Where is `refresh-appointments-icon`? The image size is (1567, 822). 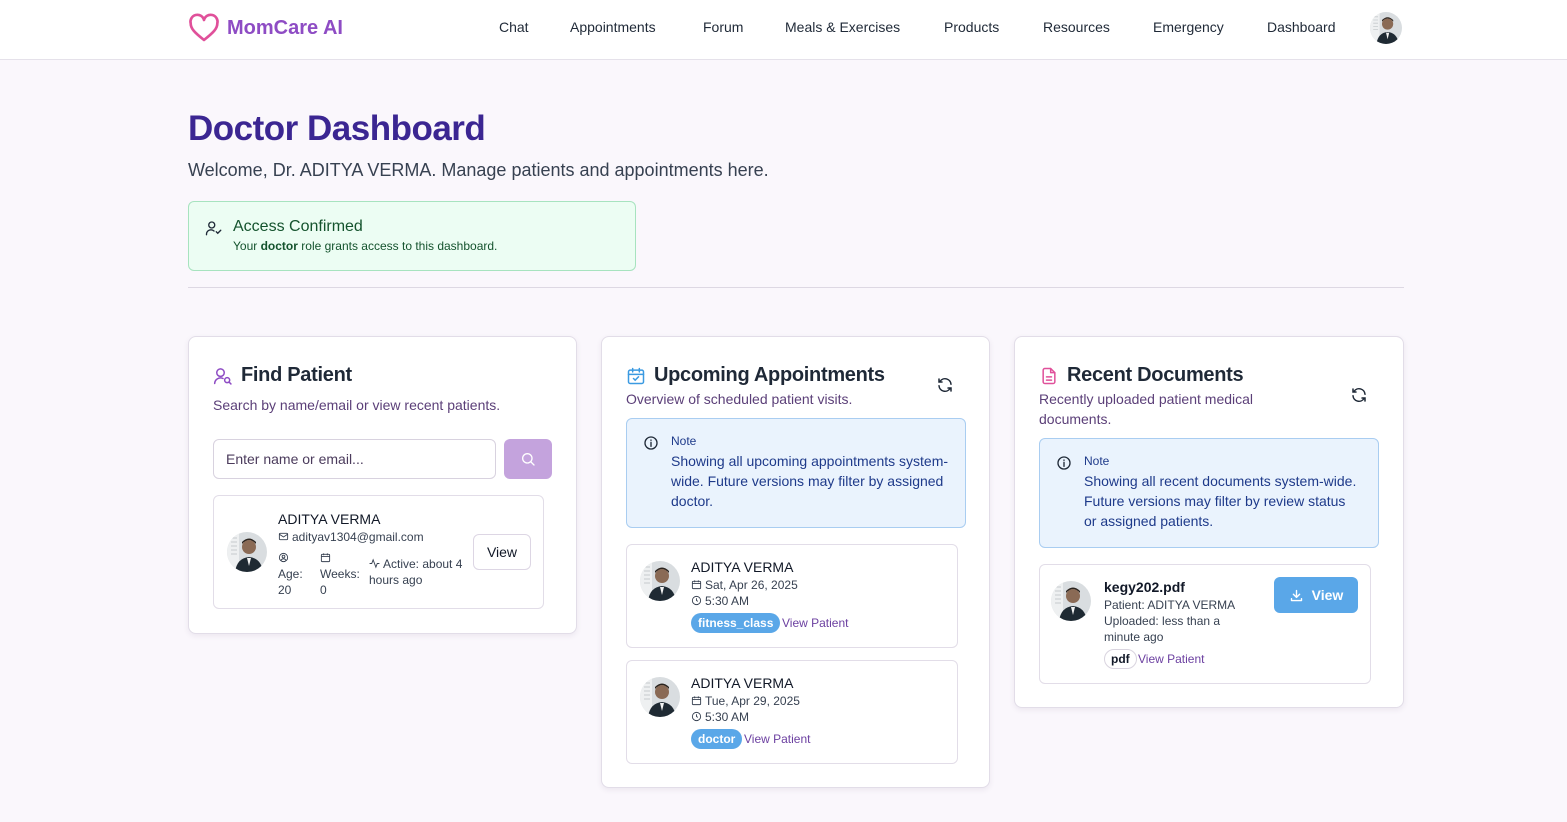
refresh-appointments-icon is located at coordinates (945, 385).